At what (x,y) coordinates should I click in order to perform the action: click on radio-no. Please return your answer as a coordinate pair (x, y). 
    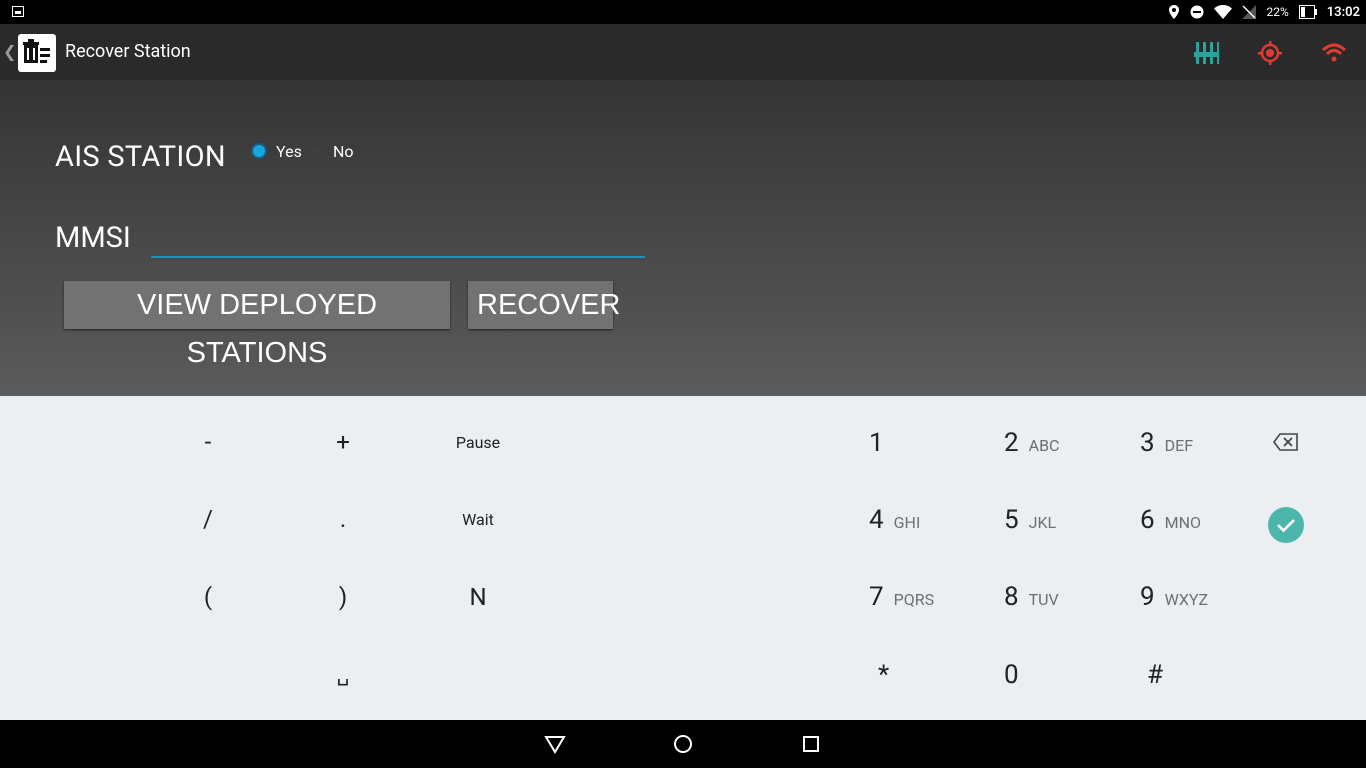
    Looking at the image, I should click on (317, 151).